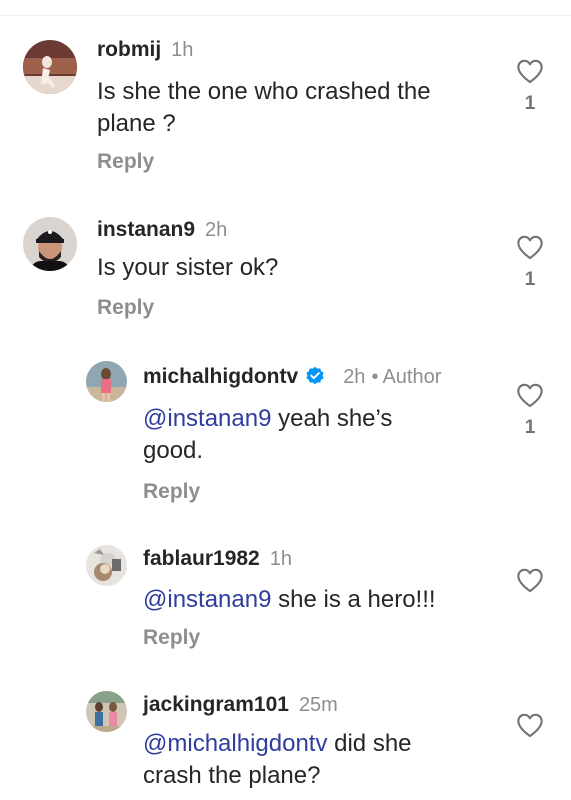  What do you see at coordinates (235, 743) in the screenshot?
I see `mention-link: @michalhigdontv` at bounding box center [235, 743].